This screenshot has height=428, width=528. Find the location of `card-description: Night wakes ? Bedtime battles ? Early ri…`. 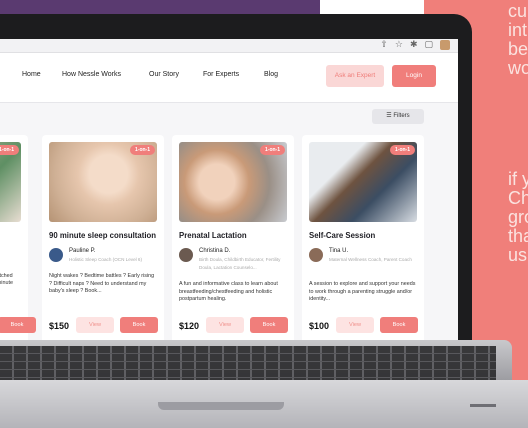

card-description: Night wakes ? Bedtime battles ? Early ri… is located at coordinates (102, 283).